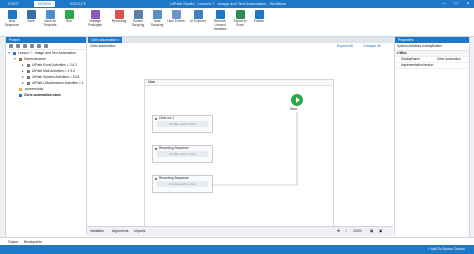 The image size is (474, 254). Describe the element at coordinates (410, 59) in the screenshot. I see `property-name: DisplayName` at that location.